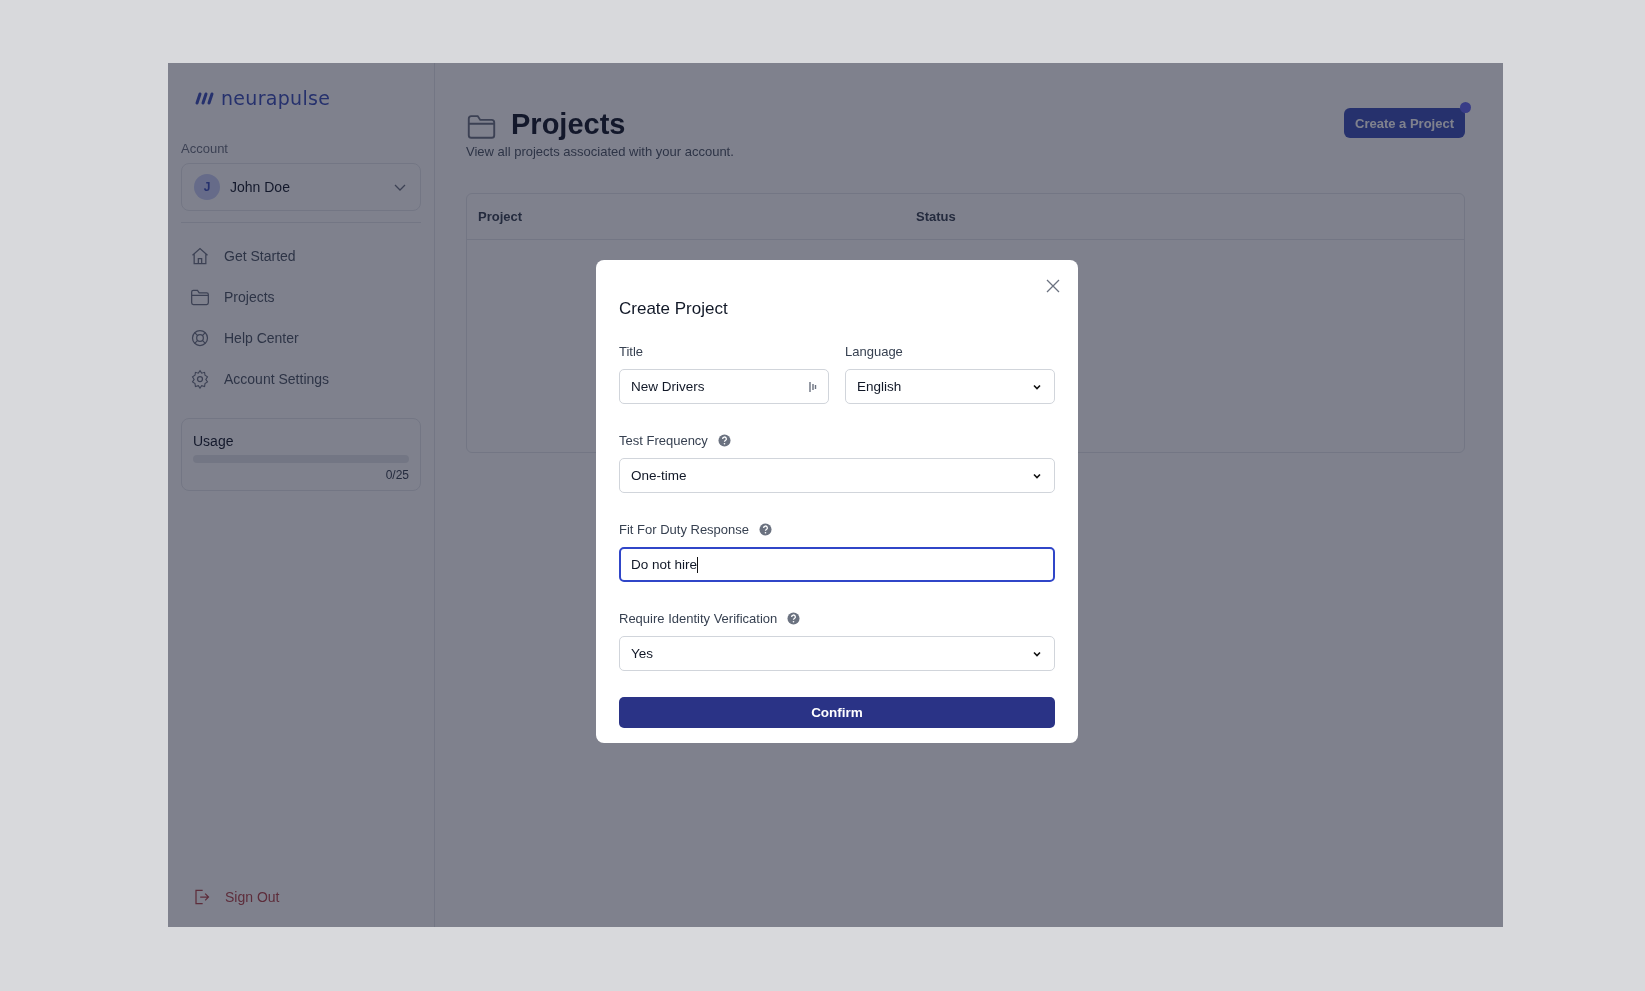 The width and height of the screenshot is (1645, 991). I want to click on logo-icon, so click(205, 98).